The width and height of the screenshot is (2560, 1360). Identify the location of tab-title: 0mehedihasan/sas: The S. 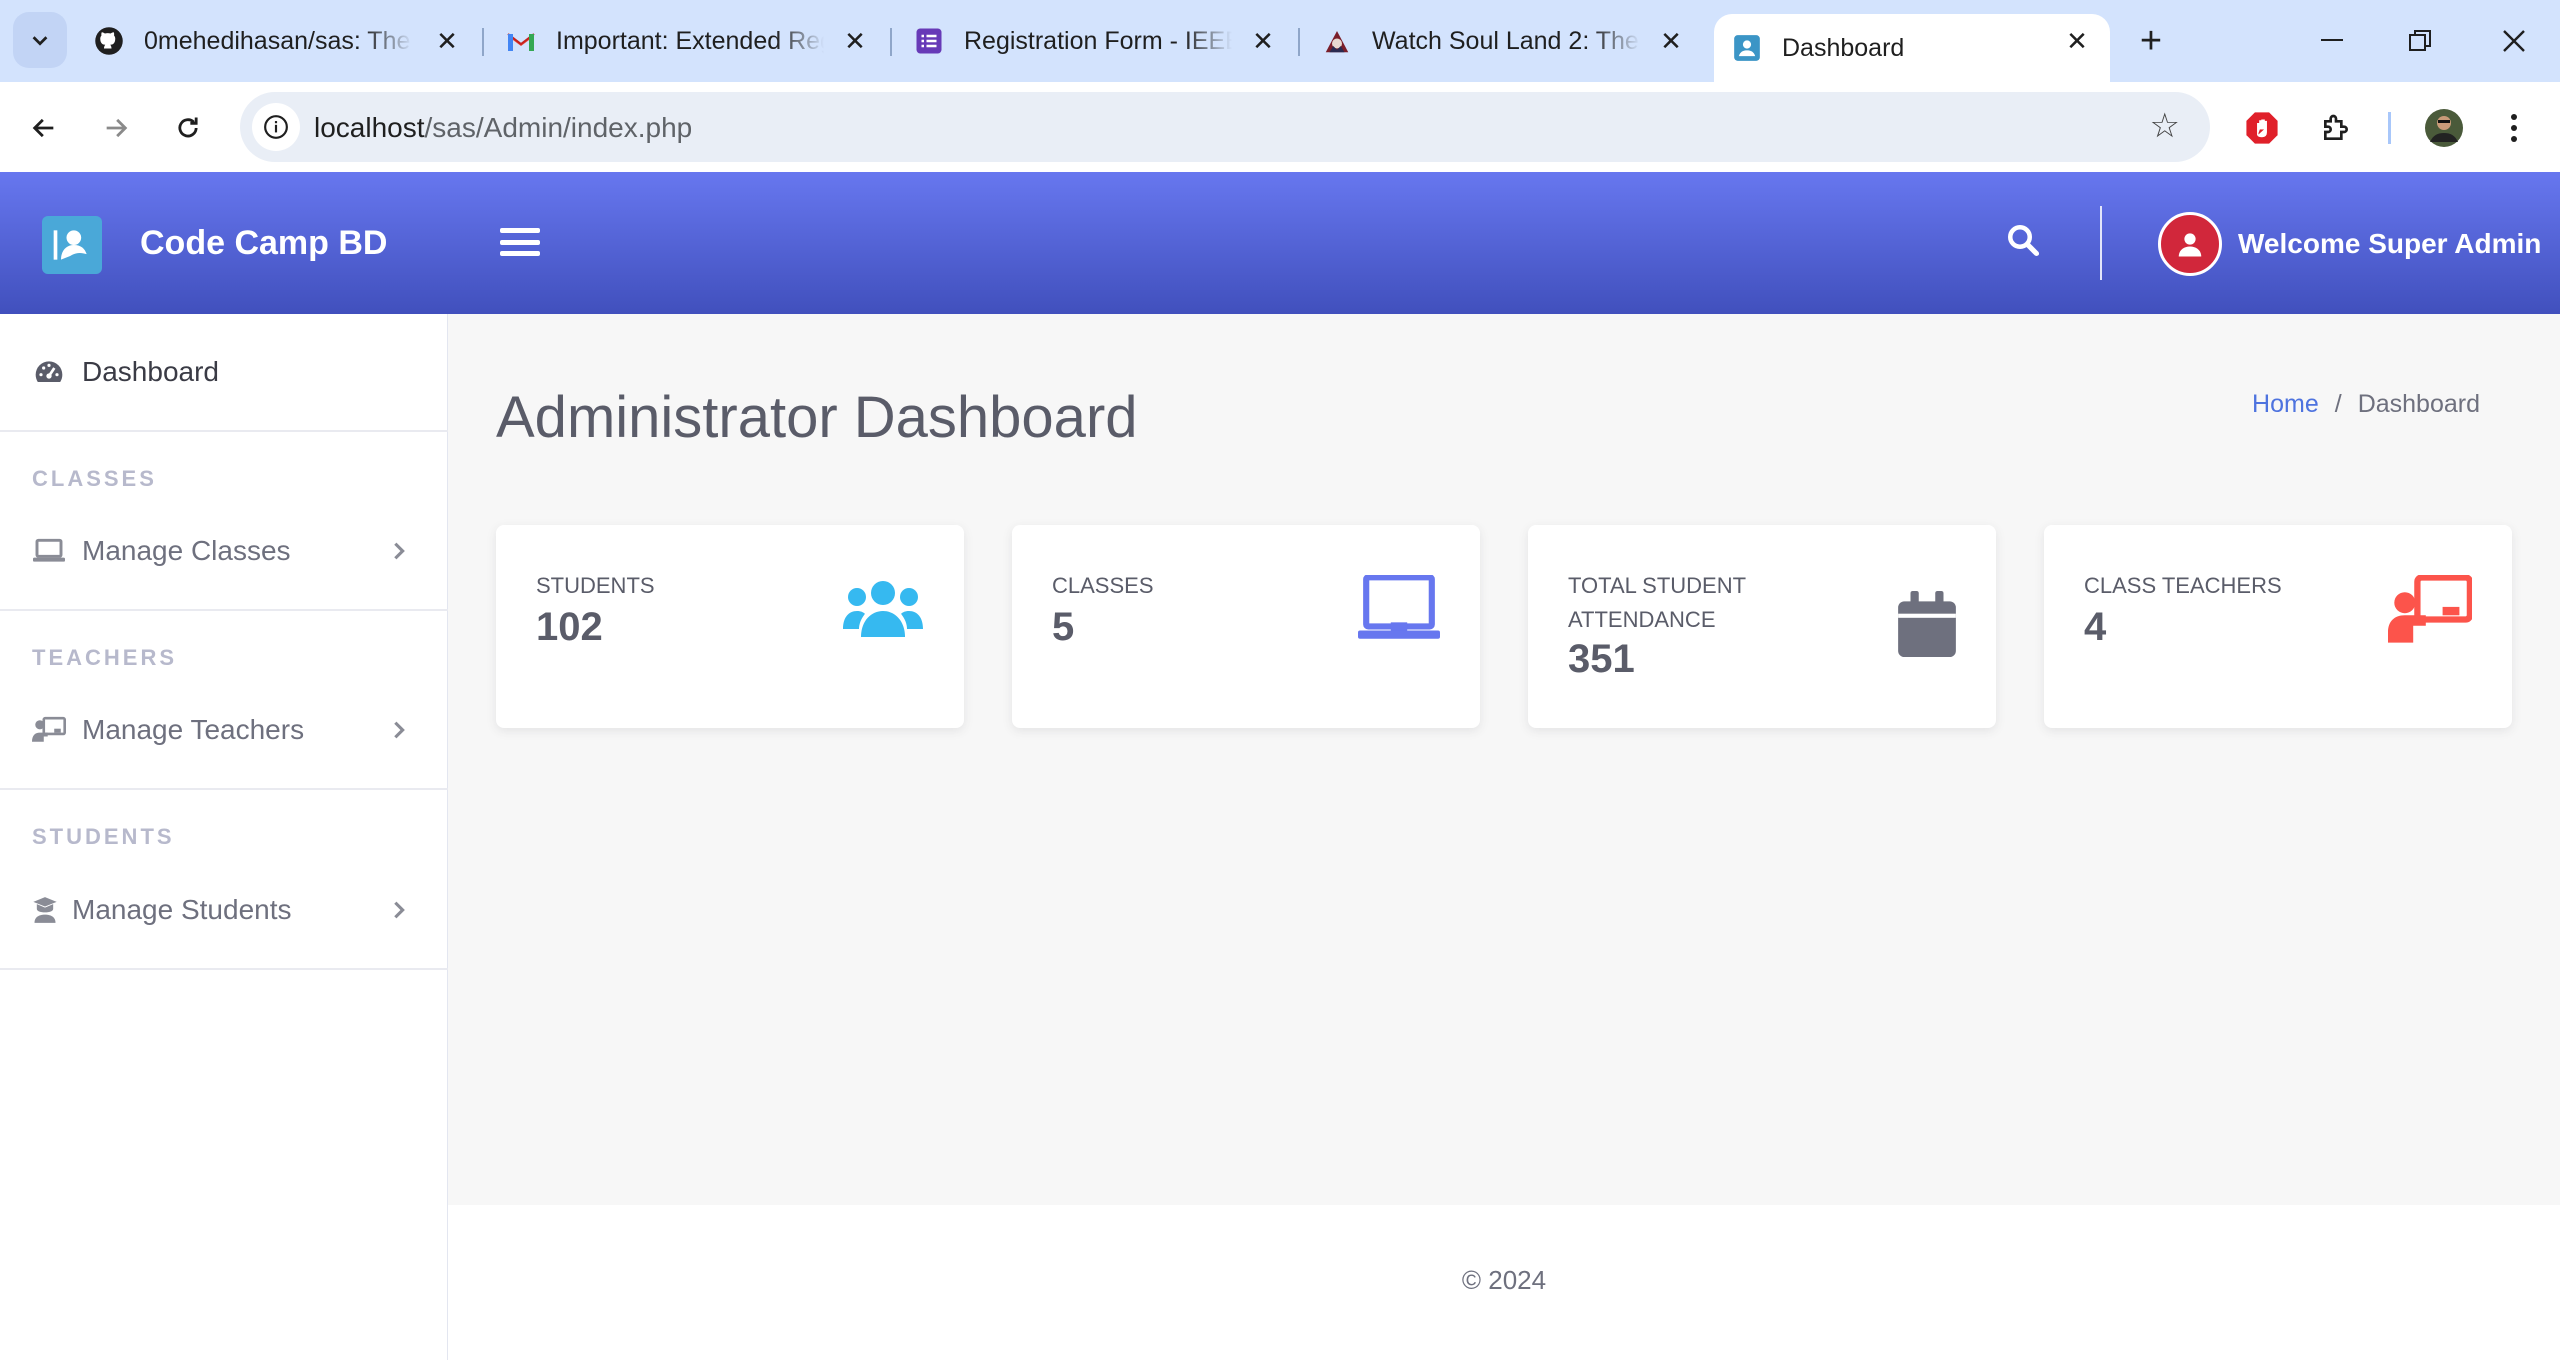
(278, 40).